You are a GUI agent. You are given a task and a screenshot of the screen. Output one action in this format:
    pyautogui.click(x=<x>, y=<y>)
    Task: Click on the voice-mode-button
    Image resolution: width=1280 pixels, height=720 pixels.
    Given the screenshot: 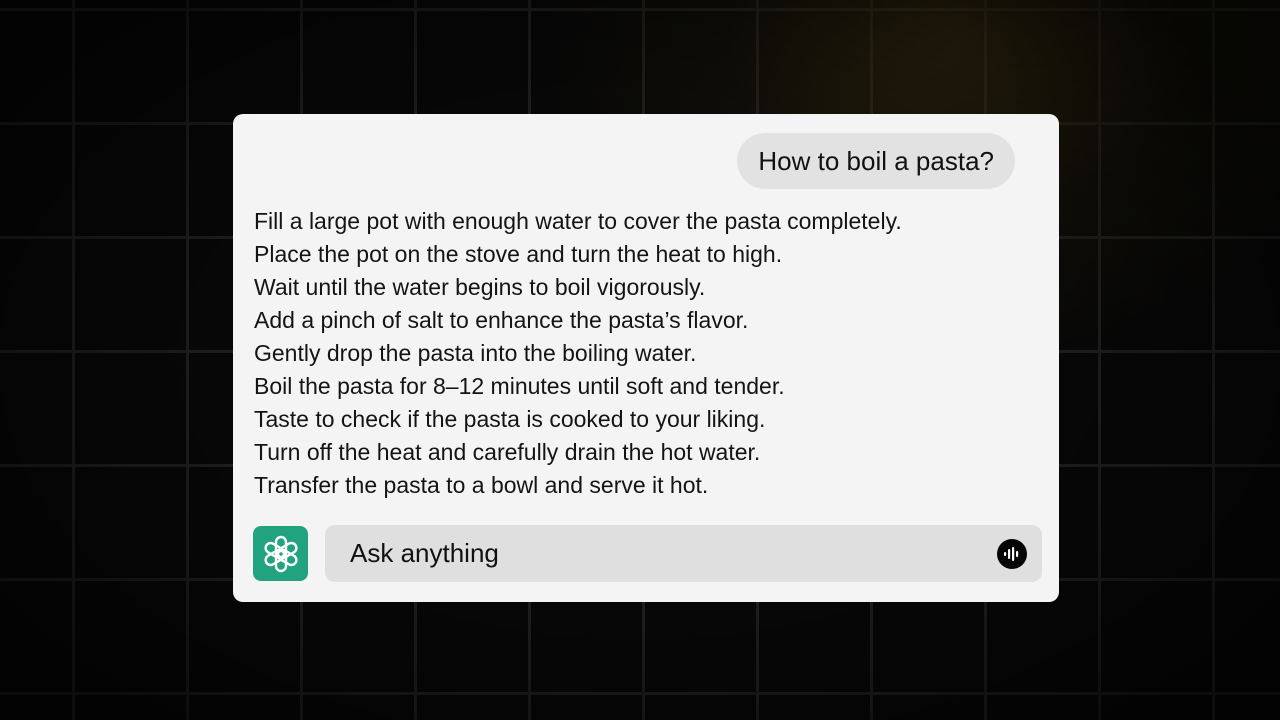 What is the action you would take?
    pyautogui.click(x=1012, y=554)
    